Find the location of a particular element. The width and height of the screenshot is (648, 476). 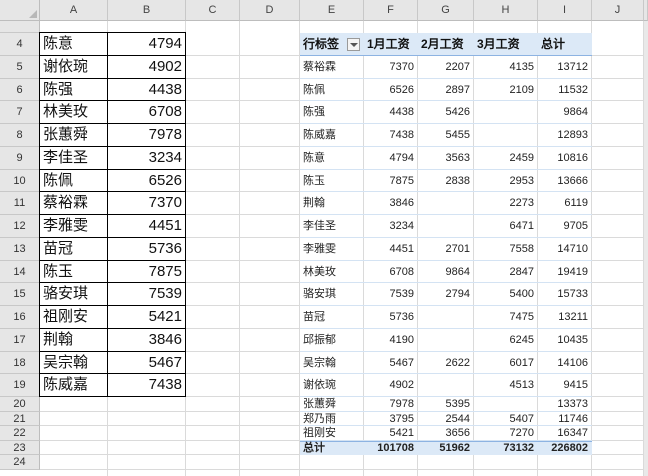

row-header-17: 17 is located at coordinates (20, 340).